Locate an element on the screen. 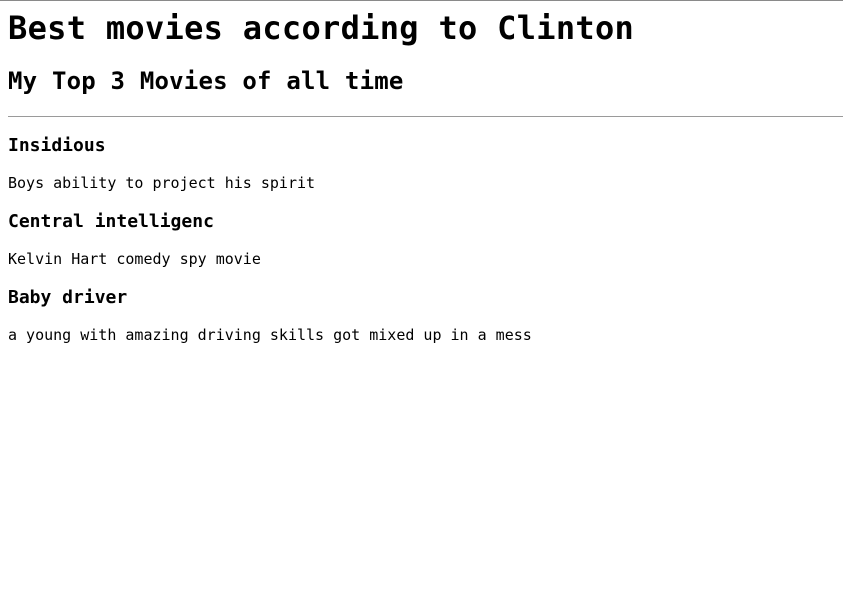 The image size is (843, 604). movie-title: Baby driver is located at coordinates (68, 297).